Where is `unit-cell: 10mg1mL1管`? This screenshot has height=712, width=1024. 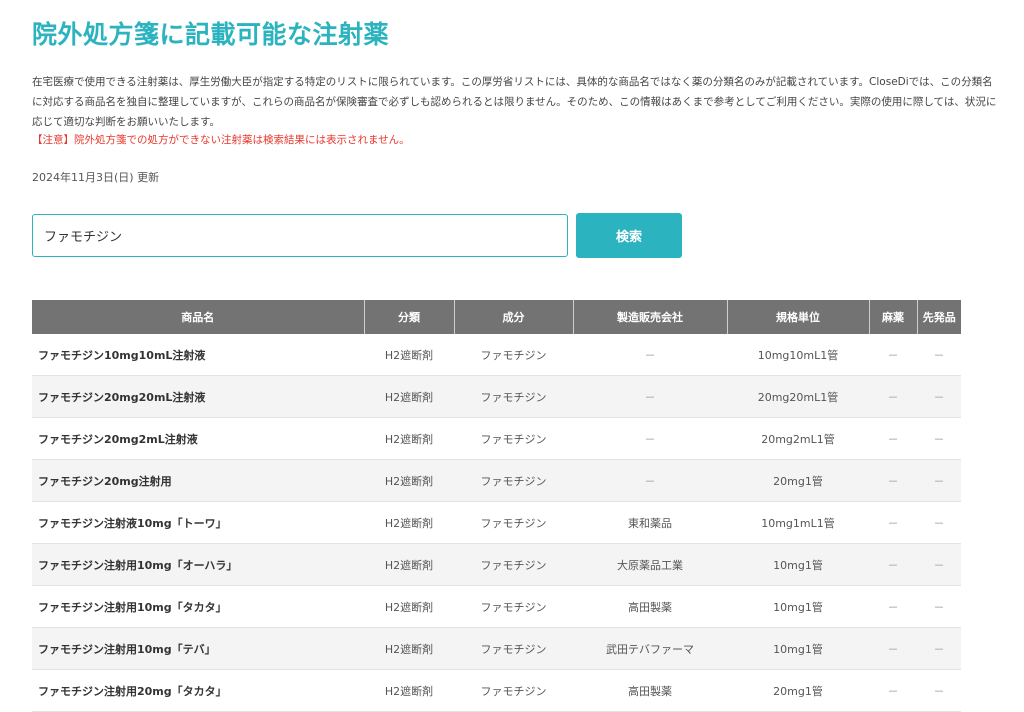
unit-cell: 10mg1mL1管 is located at coordinates (798, 522).